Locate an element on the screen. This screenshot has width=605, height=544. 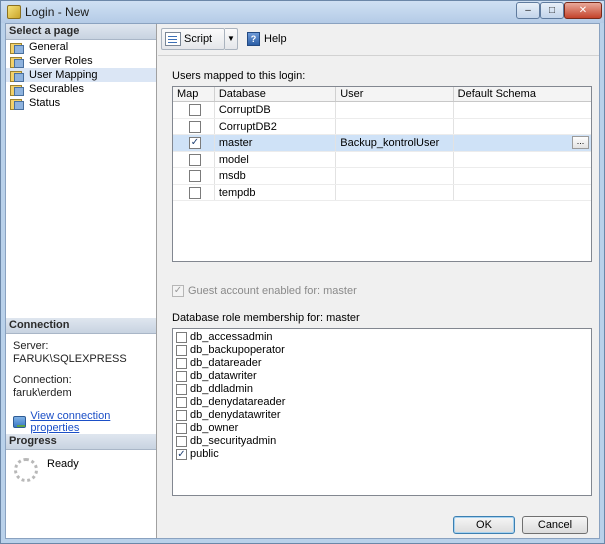
title-bar: Login - New – □ ✕ is located at coordinates (302, 12).